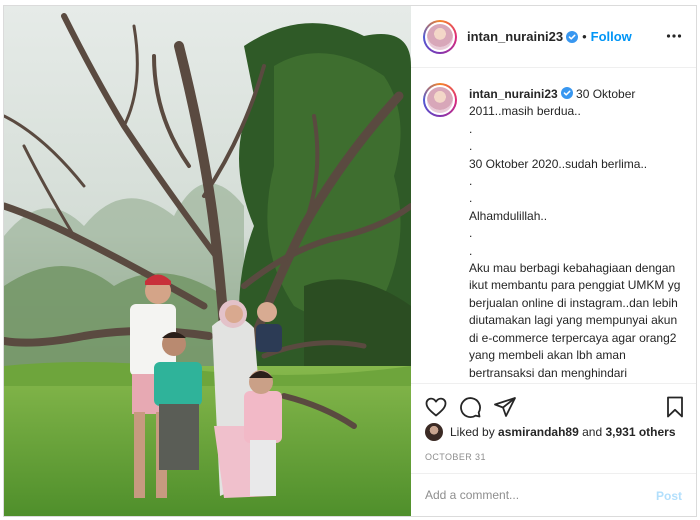 This screenshot has width=700, height=520. Describe the element at coordinates (572, 36) in the screenshot. I see `verified-badge-icon` at that location.